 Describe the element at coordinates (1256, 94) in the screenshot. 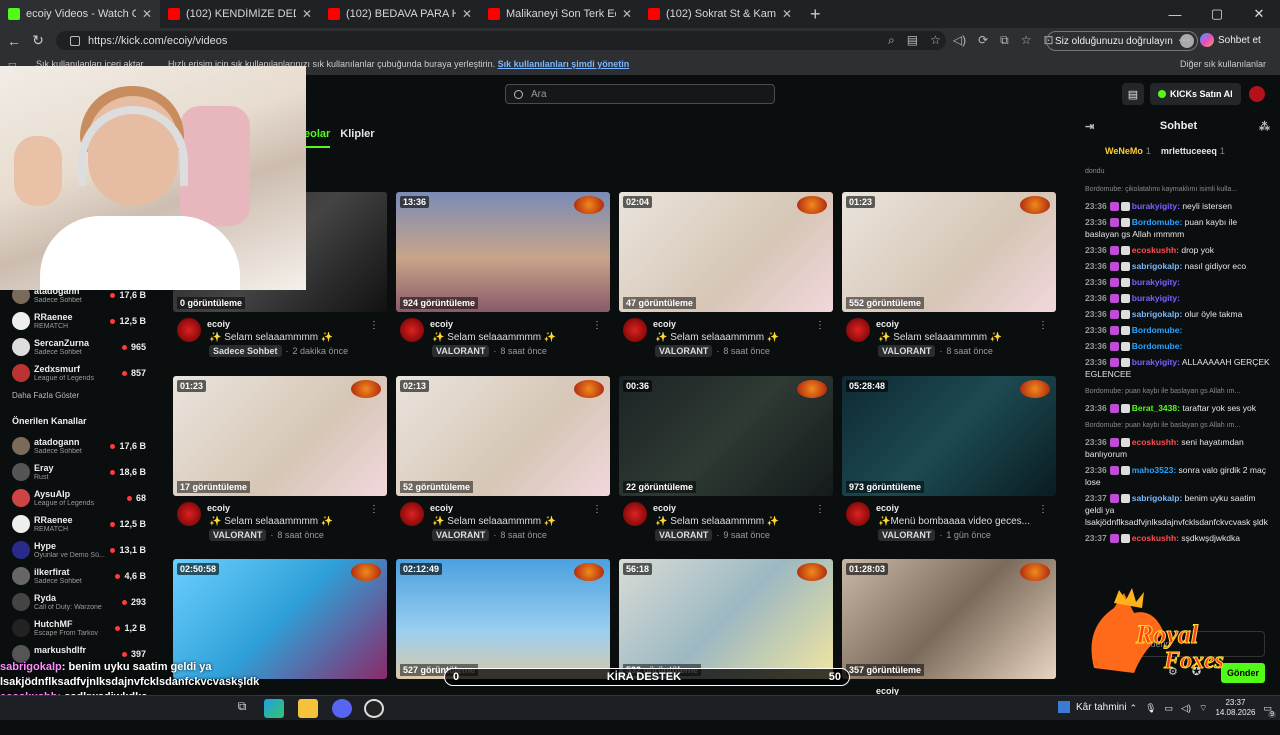

I see `user-avatar` at that location.